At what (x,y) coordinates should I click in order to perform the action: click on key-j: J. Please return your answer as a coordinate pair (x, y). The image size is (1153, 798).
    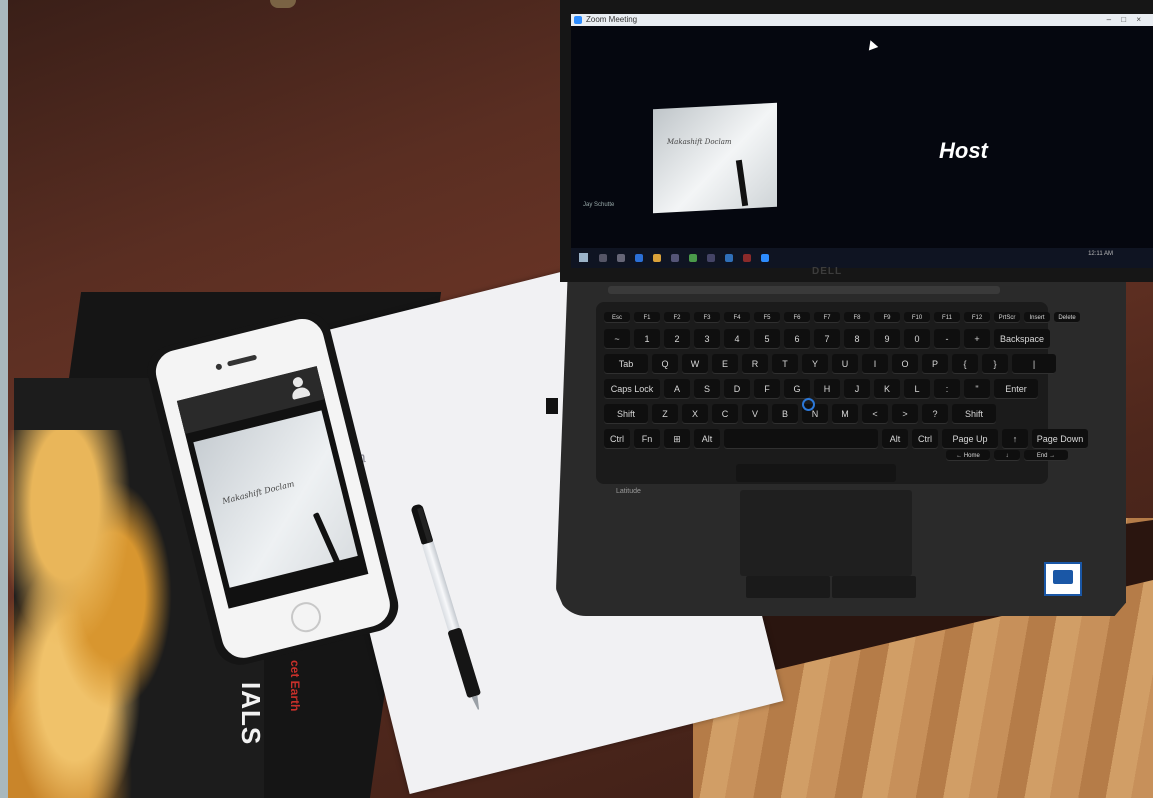
    Looking at the image, I should click on (857, 389).